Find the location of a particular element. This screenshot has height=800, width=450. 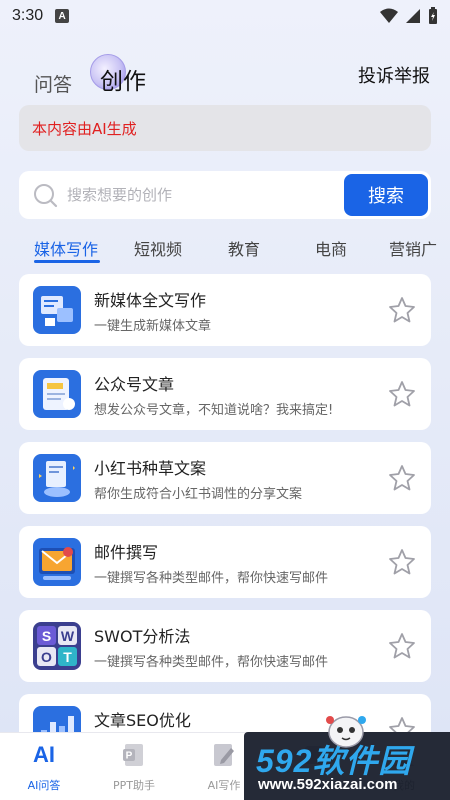

list-item: 小红书种草文案 帮你生成符合小红书调性的分享文案 is located at coordinates (225, 478).